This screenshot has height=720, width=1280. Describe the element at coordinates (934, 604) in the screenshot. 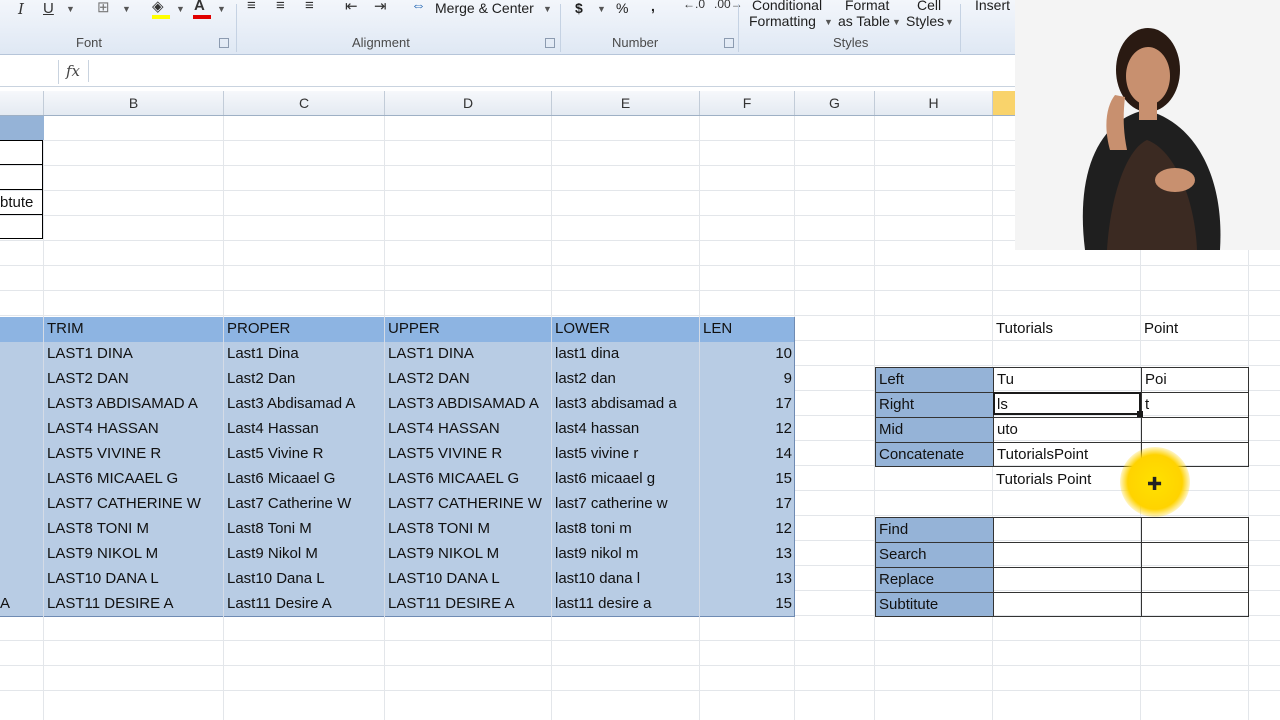

I see `label-subtitute: Subtitute` at that location.